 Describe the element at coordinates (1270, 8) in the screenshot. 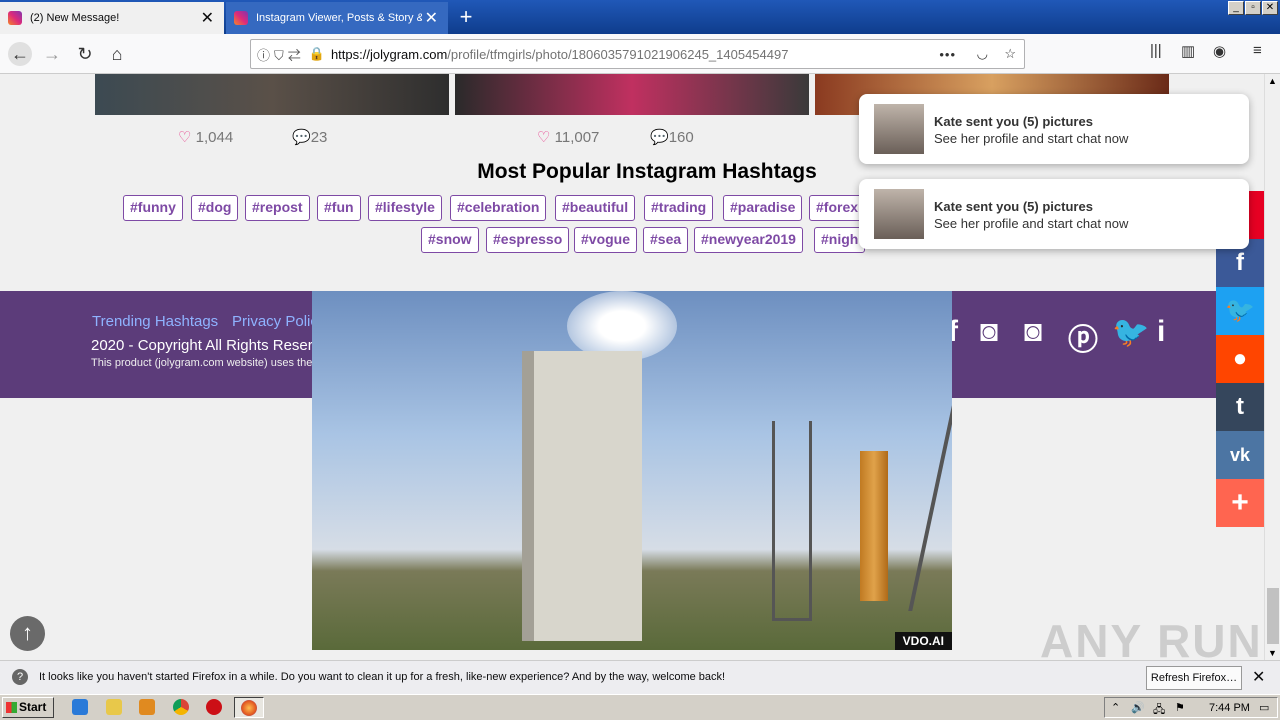

I see `close-window-button: ✕` at that location.